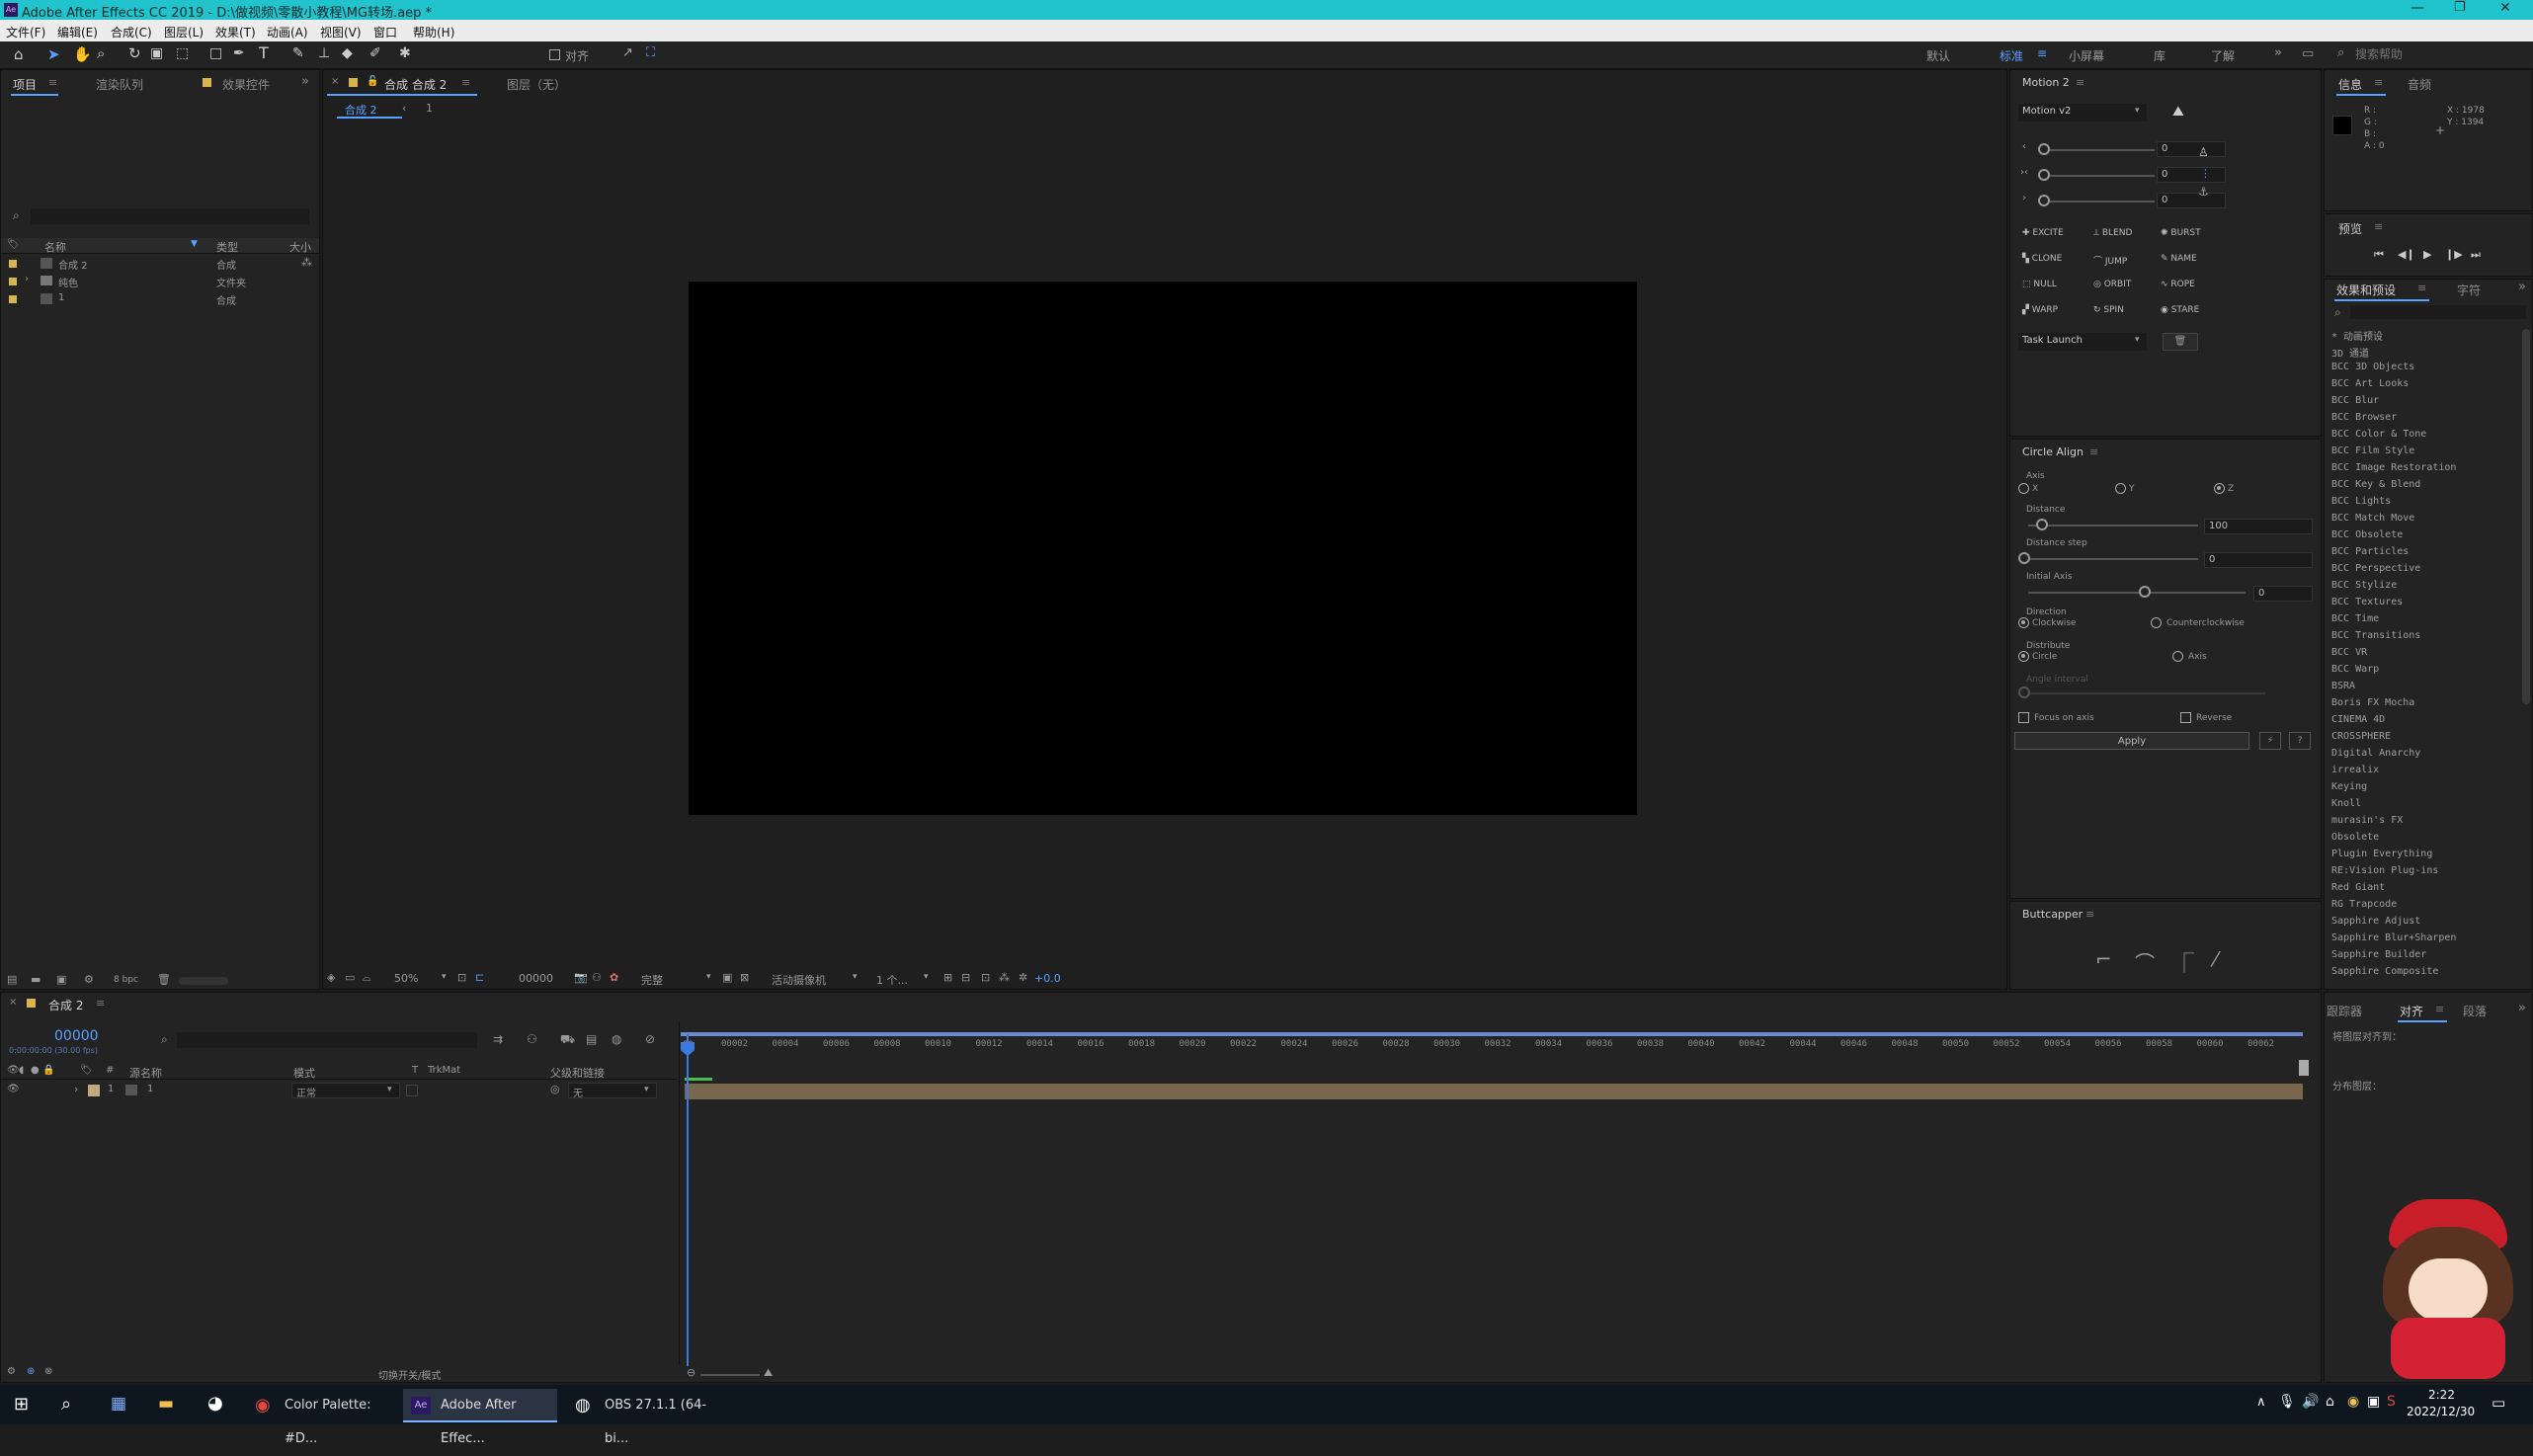 The image size is (2533, 1456). Describe the element at coordinates (2376, 568) in the screenshot. I see `effects-list-item: BCC Perspective` at that location.